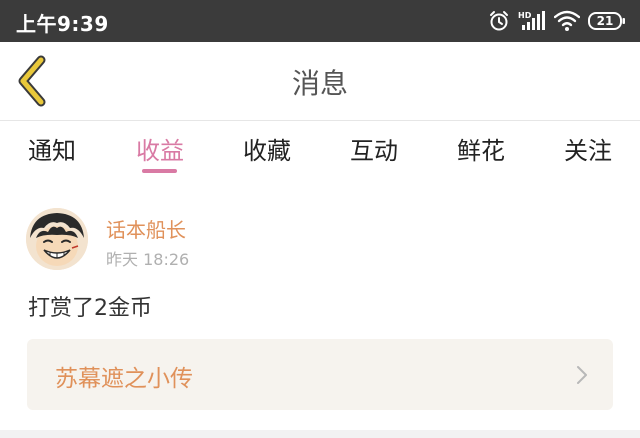 This screenshot has width=640, height=438. Describe the element at coordinates (374, 148) in the screenshot. I see `tab-interactions: 互动` at that location.